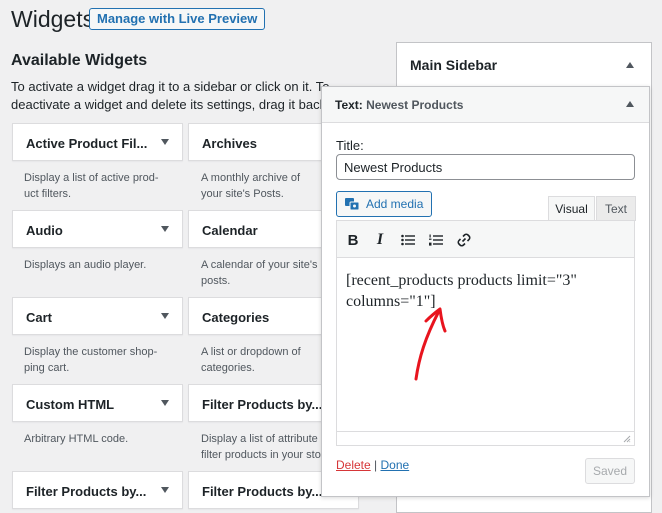 This screenshot has width=662, height=513. I want to click on widget-type-label: Text:, so click(349, 105).